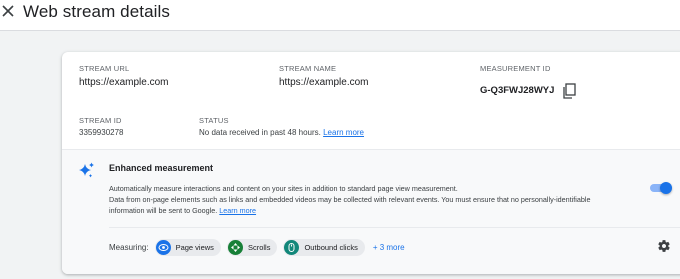  Describe the element at coordinates (104, 68) in the screenshot. I see `stream-url-label: STREAM URL` at that location.